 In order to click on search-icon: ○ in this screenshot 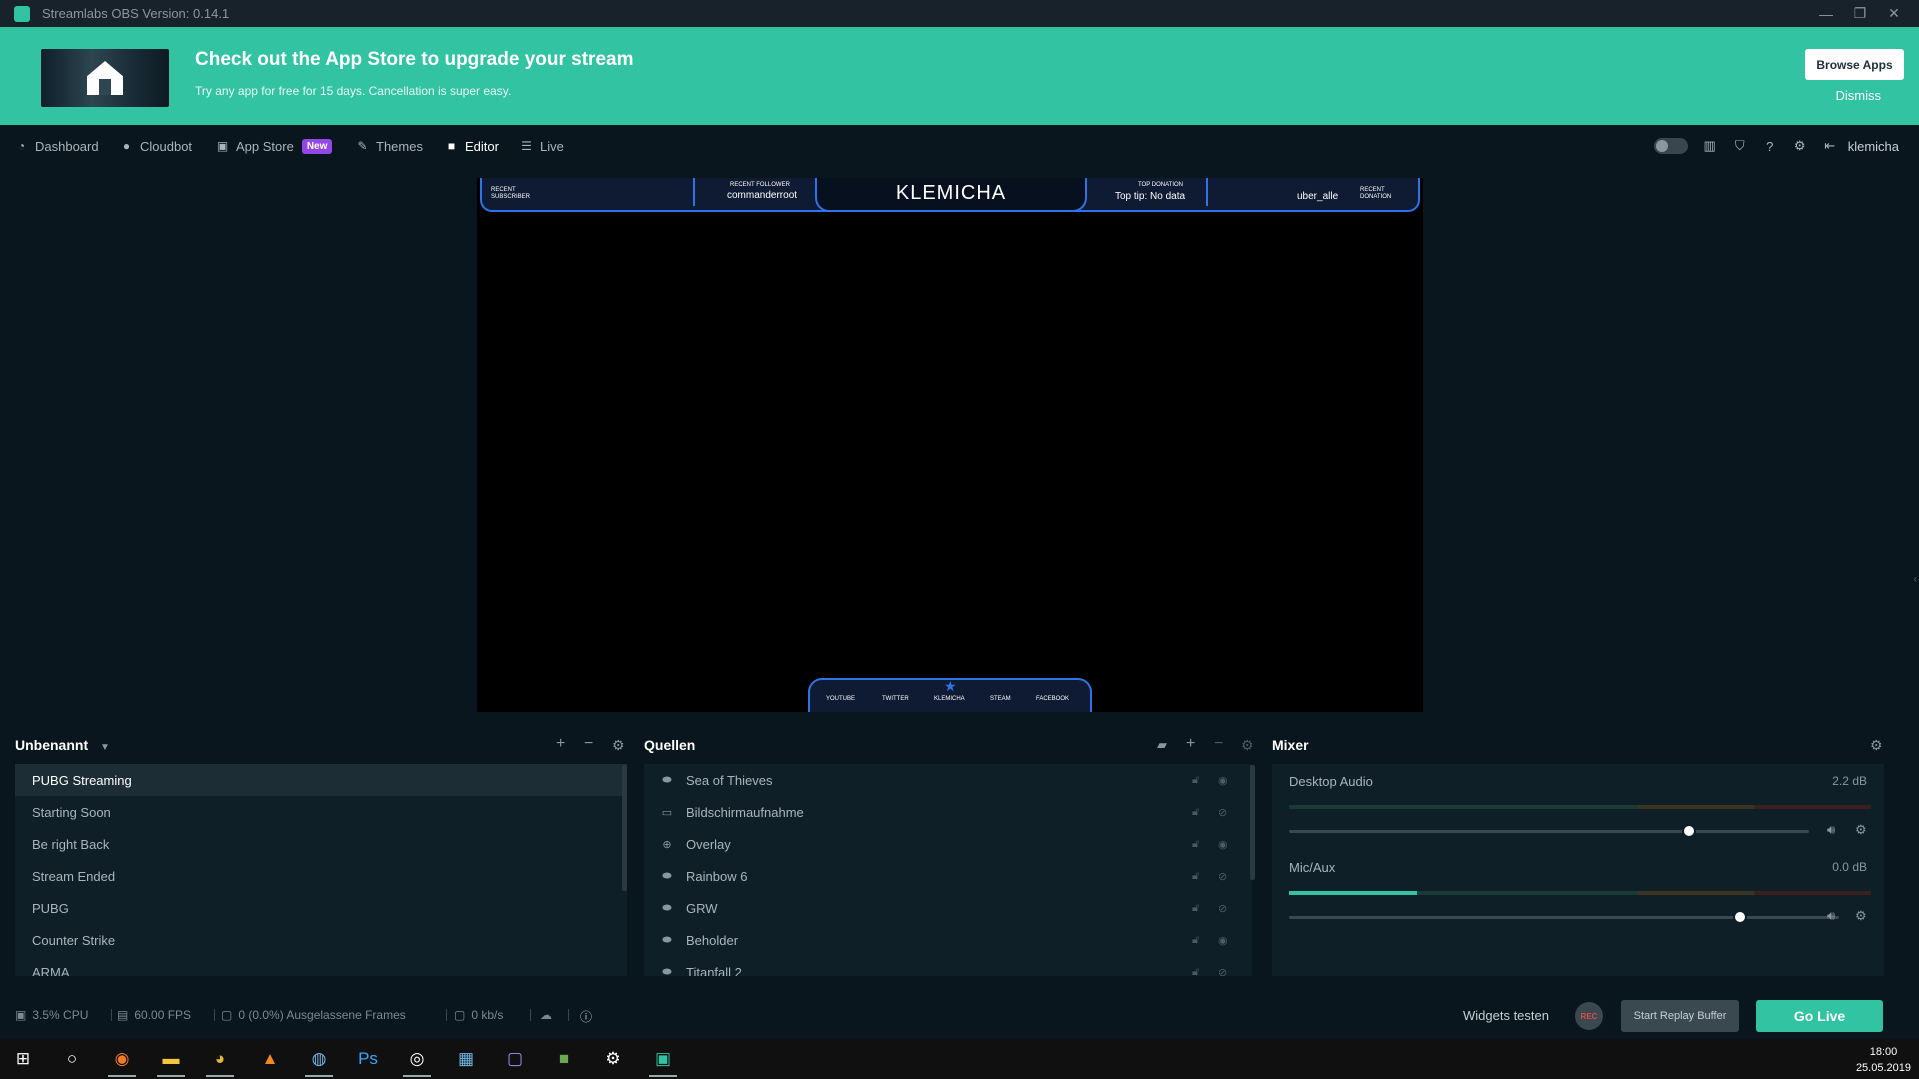, I will do `click(72, 1059)`.